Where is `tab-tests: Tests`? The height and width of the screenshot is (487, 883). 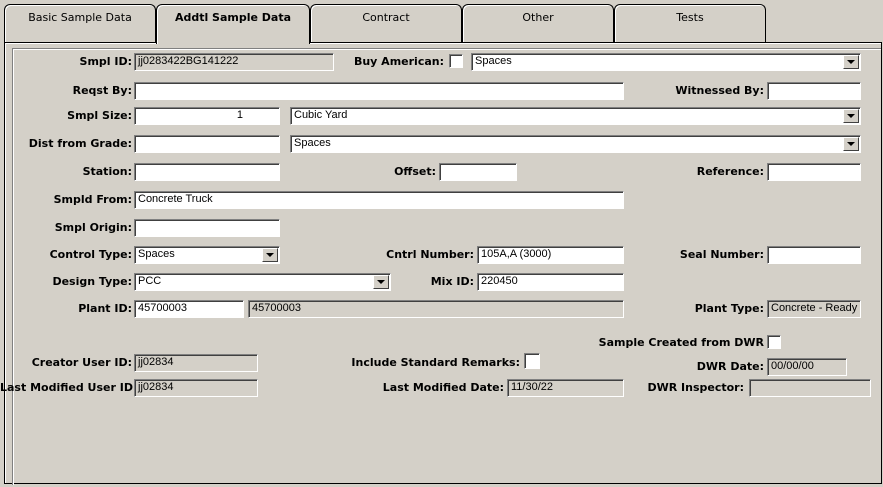 tab-tests: Tests is located at coordinates (690, 23).